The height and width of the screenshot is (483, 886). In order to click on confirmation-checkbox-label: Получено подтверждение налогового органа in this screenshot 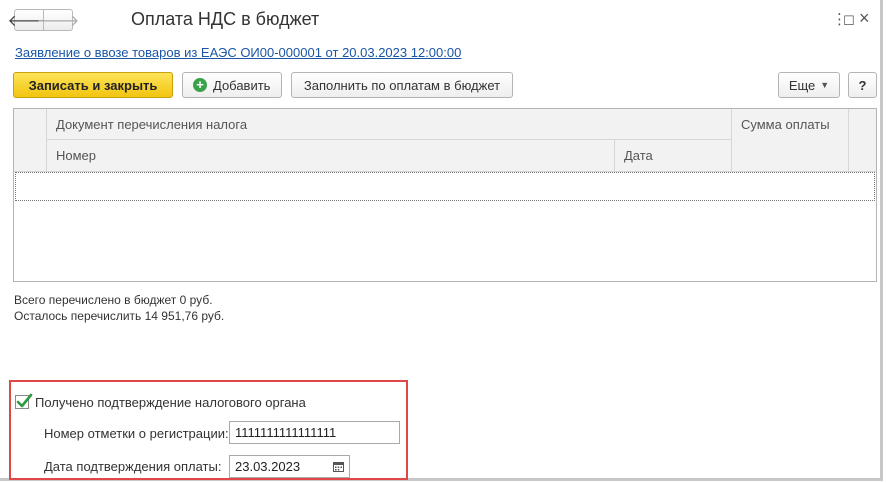, I will do `click(170, 402)`.